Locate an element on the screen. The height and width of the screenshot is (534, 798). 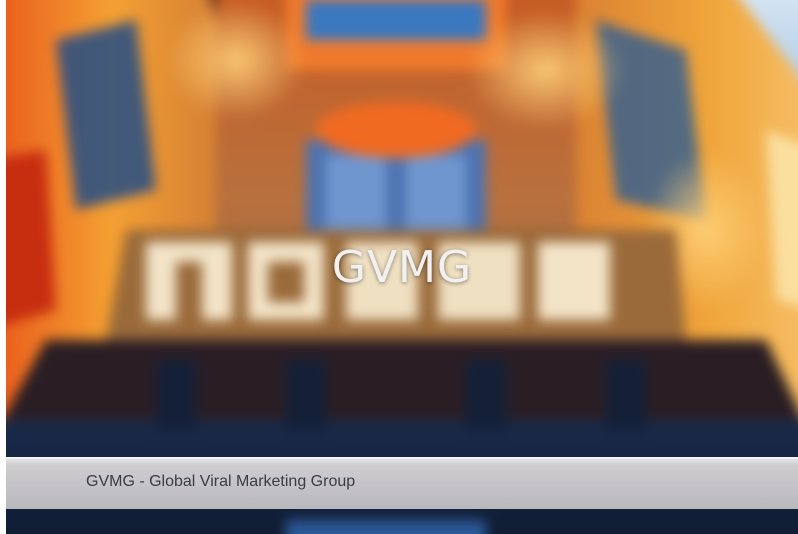
slide-title: GVMG is located at coordinates (402, 267).